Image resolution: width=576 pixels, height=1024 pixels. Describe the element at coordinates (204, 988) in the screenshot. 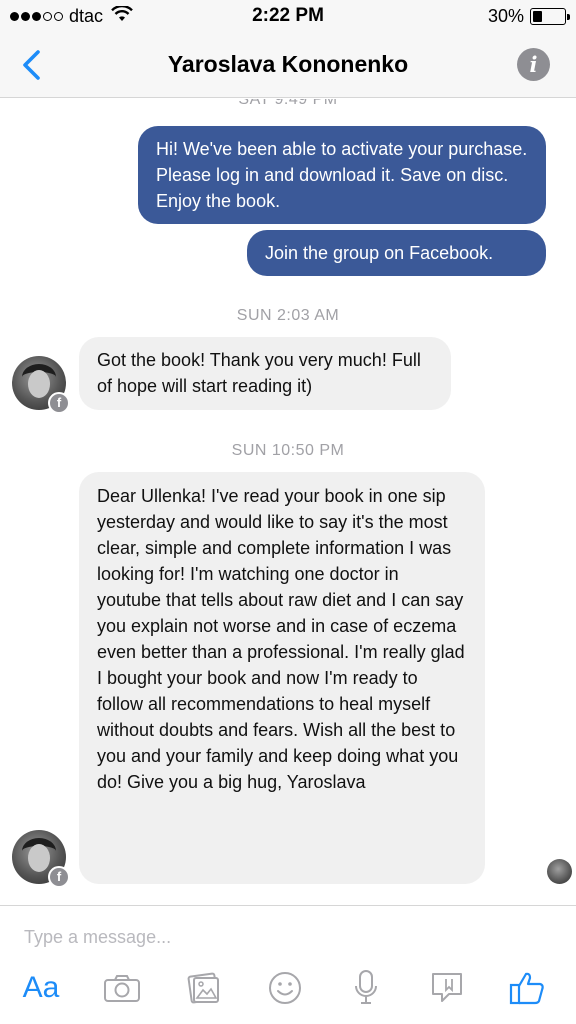

I see `photo-gallery-icon` at that location.